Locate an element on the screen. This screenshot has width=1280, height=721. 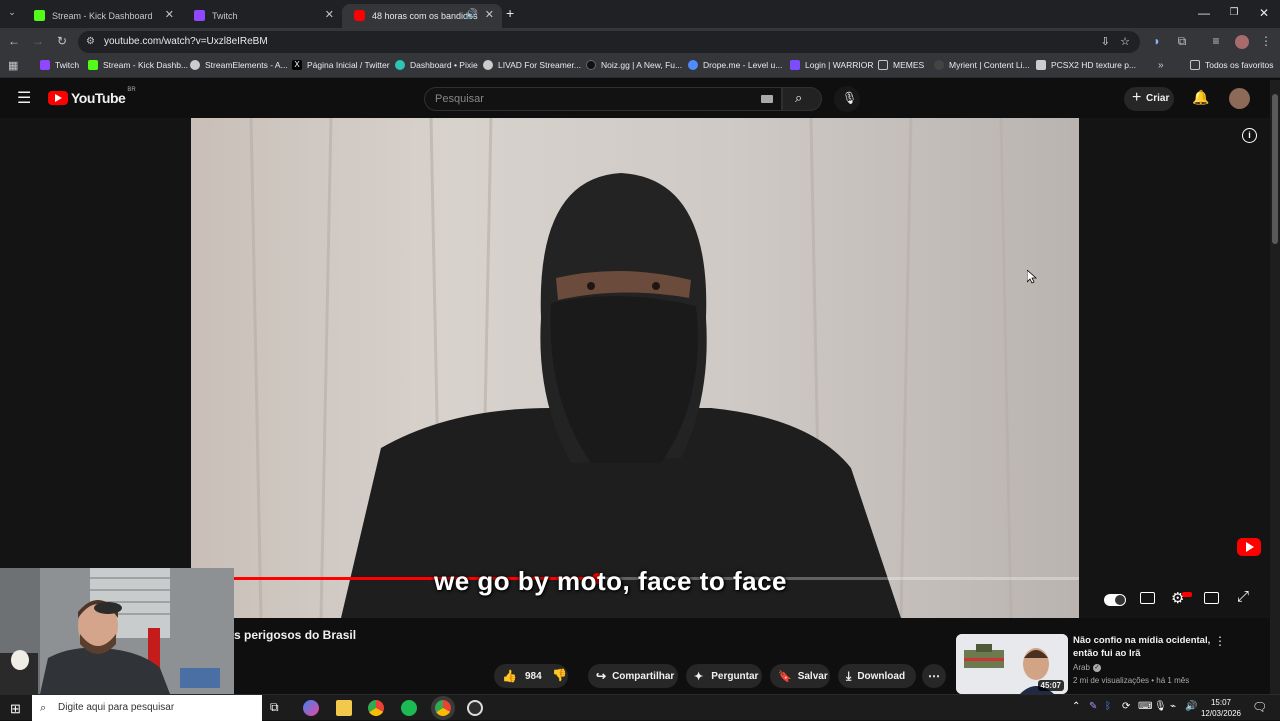
tab-youtube-video: 48 horas com os bandidos 🔊 ✕ is located at coordinates (422, 16).